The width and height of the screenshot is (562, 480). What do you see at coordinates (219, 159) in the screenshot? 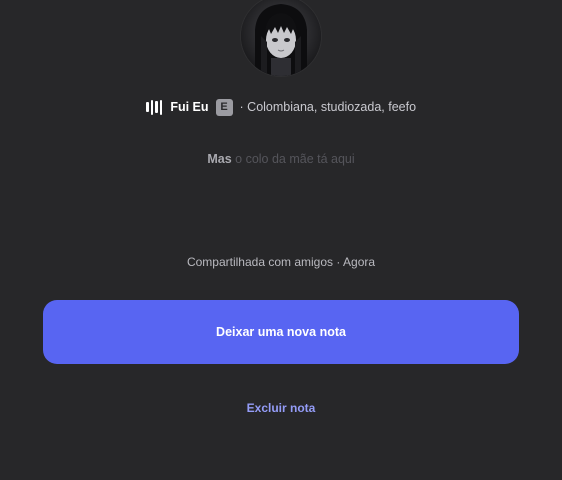
I see `note-text-visible: Mas` at bounding box center [219, 159].